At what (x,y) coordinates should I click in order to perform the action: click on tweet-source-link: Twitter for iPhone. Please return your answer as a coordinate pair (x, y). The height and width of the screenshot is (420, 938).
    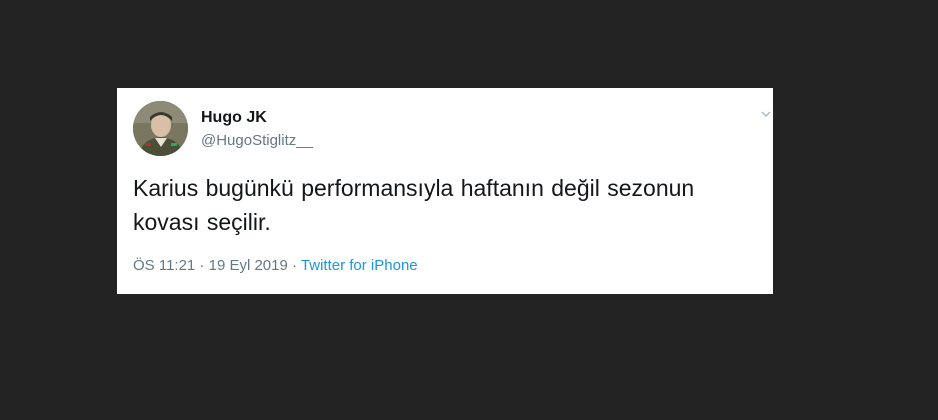
    Looking at the image, I should click on (359, 265).